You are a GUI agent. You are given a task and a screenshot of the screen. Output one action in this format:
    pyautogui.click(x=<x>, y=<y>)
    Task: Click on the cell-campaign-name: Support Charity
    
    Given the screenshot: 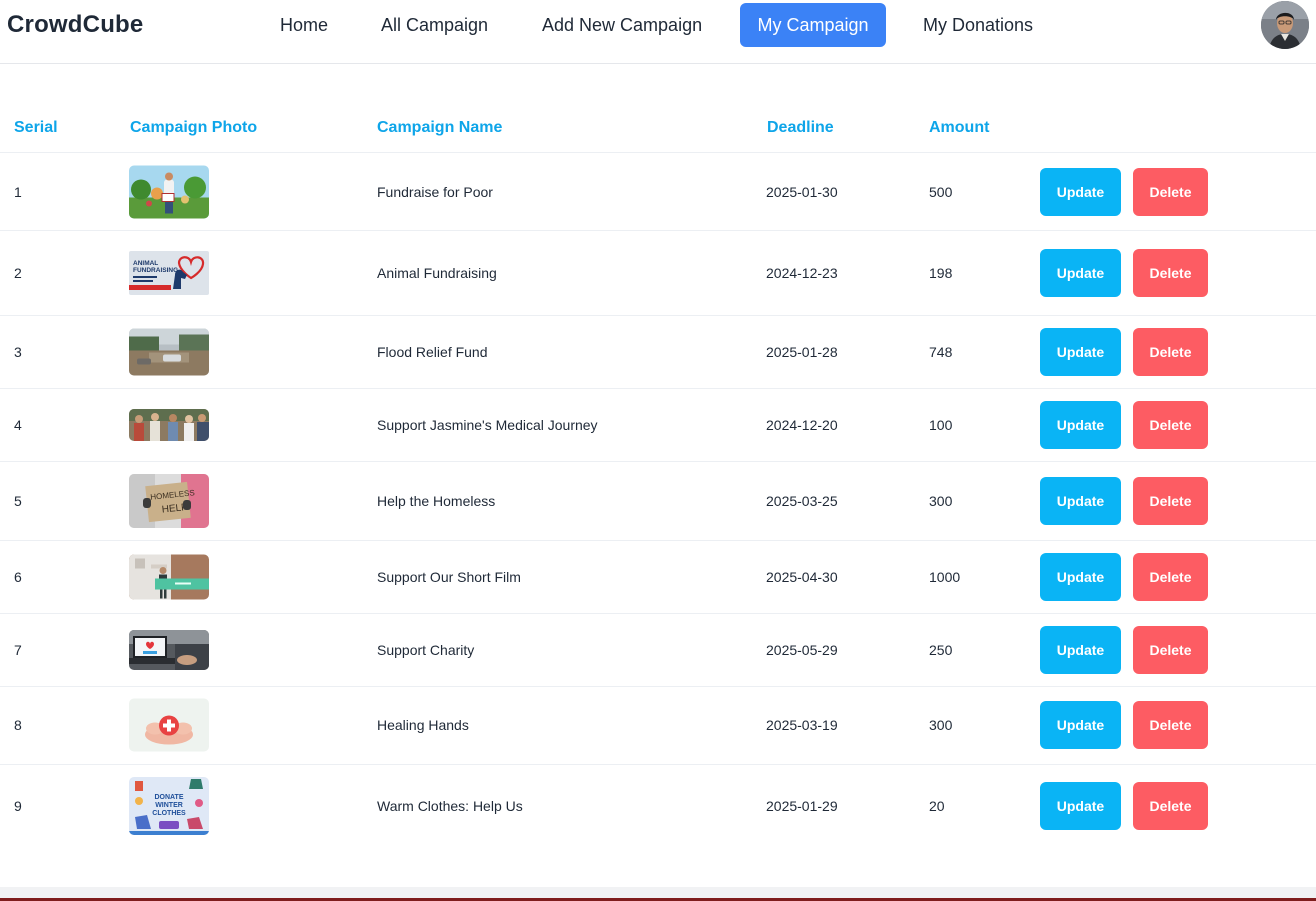 What is the action you would take?
    pyautogui.click(x=426, y=650)
    